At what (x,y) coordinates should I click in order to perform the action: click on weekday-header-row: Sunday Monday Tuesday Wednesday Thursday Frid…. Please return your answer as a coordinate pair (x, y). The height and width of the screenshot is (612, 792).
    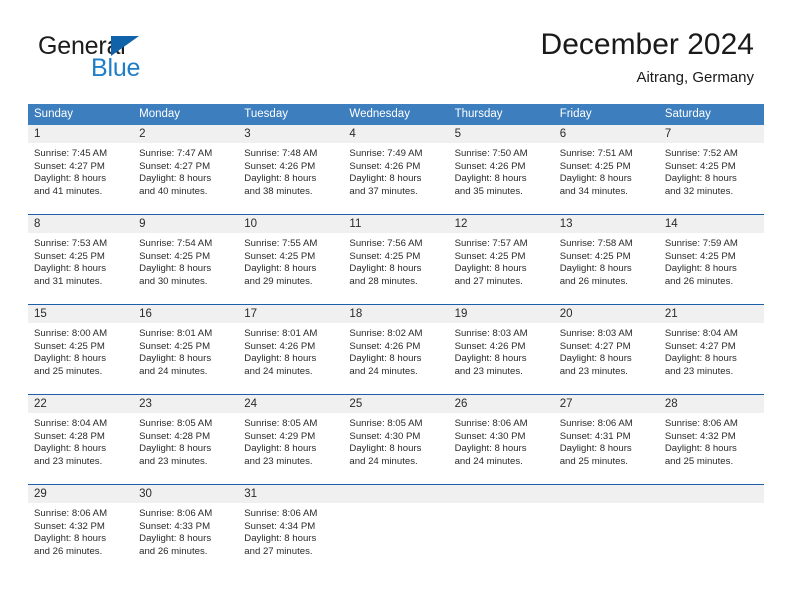
    Looking at the image, I should click on (396, 114).